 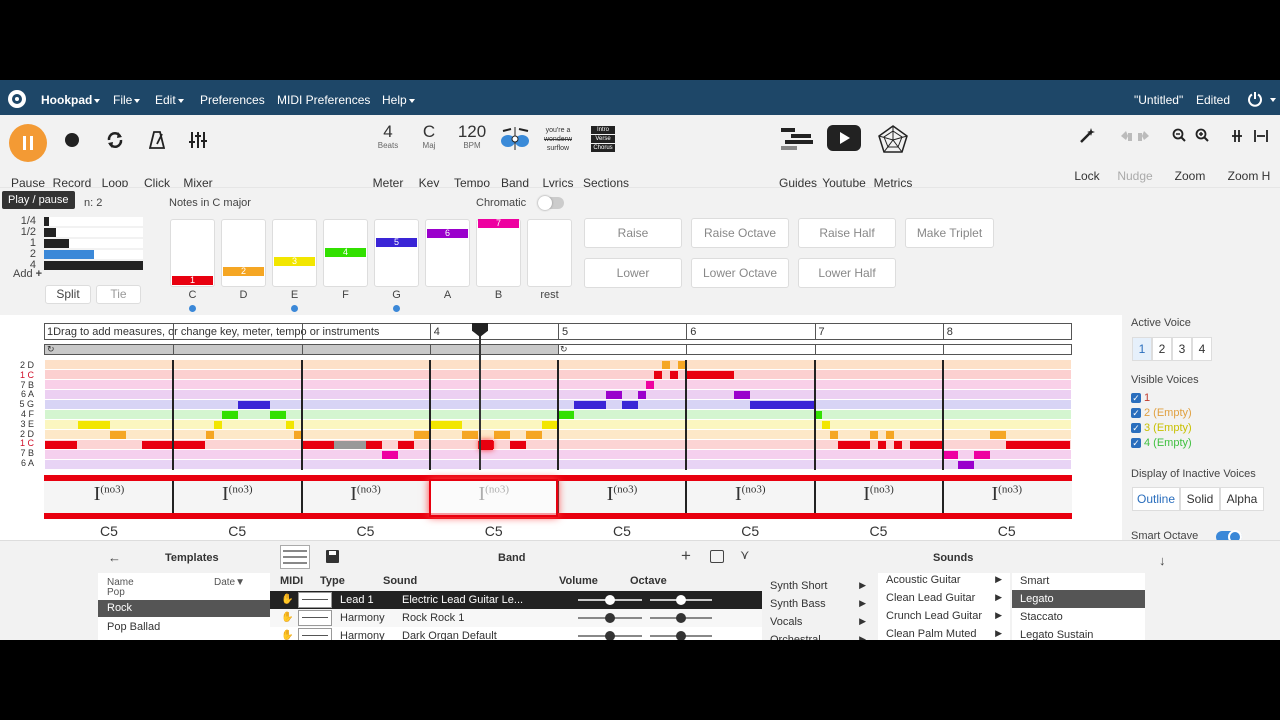 I want to click on voice-button-1: 1, so click(x=1142, y=349).